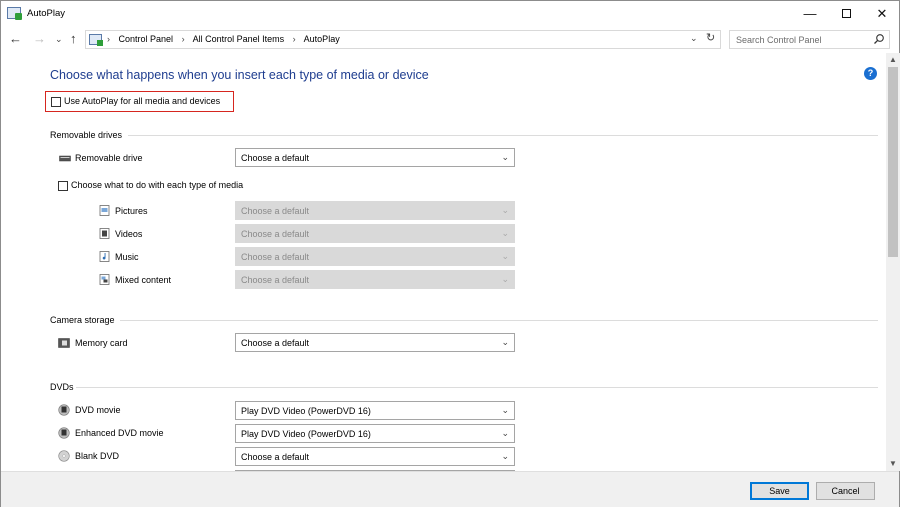  I want to click on blank-dvd-label: Blank DVD, so click(97, 456).